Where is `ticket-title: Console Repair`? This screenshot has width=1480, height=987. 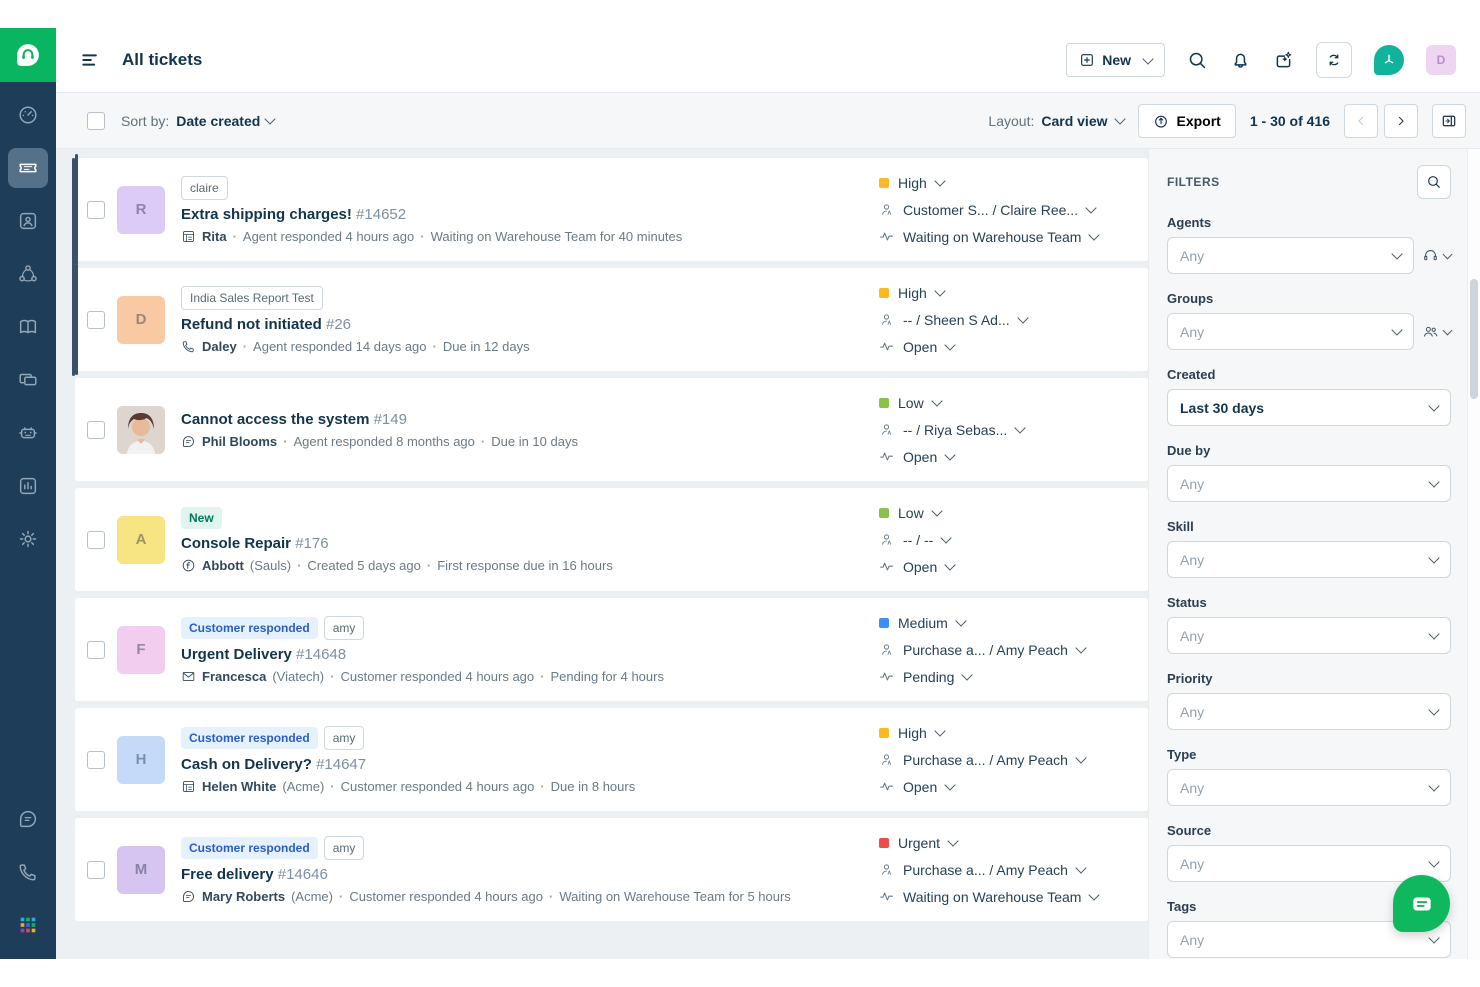
ticket-title: Console Repair is located at coordinates (236, 543).